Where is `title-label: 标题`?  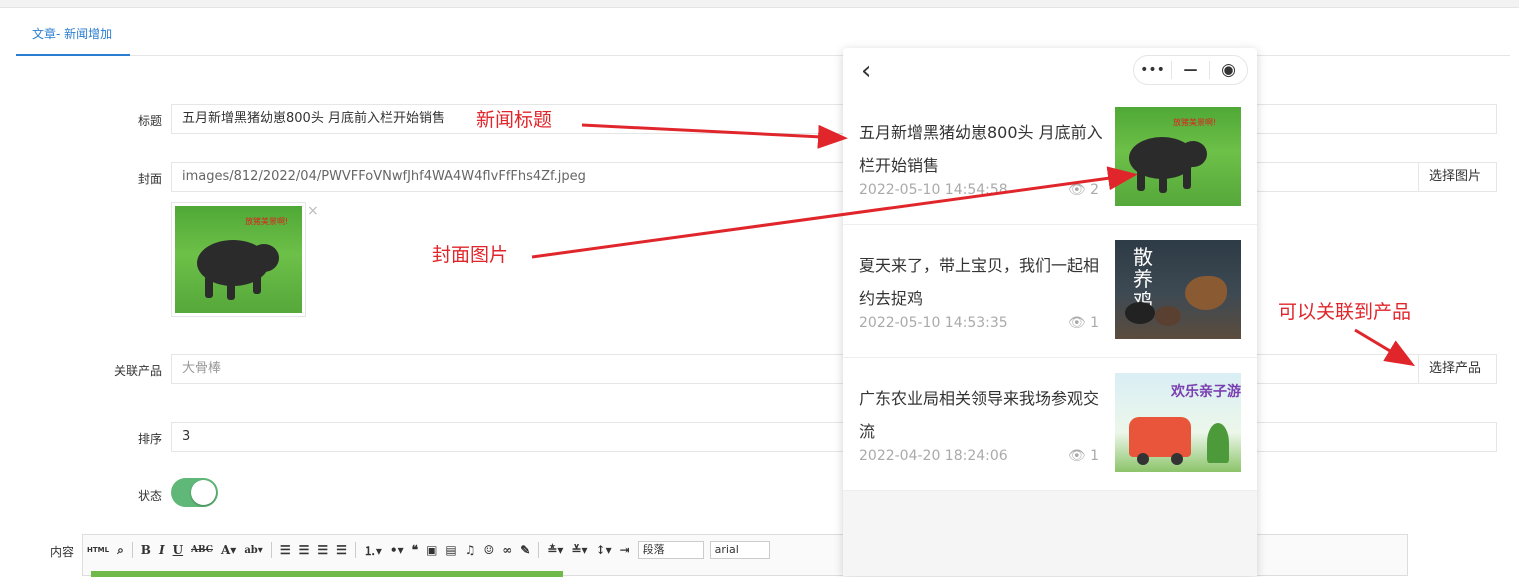 title-label: 标题 is located at coordinates (149, 121).